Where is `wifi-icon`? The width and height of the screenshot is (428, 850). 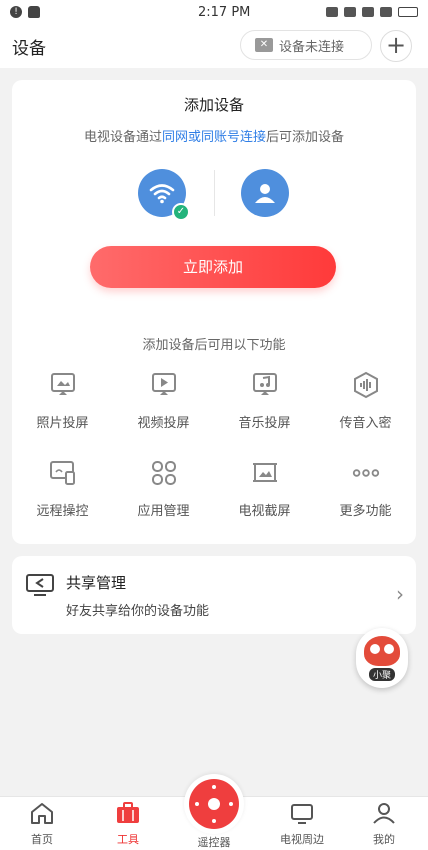 wifi-icon is located at coordinates (162, 194).